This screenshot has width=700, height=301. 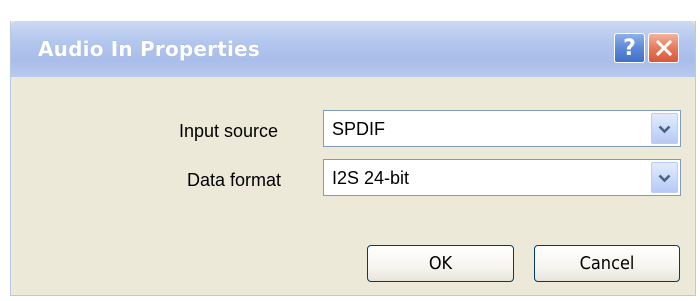 What do you see at coordinates (371, 178) in the screenshot?
I see `data-format-value: I2S 24-bit` at bounding box center [371, 178].